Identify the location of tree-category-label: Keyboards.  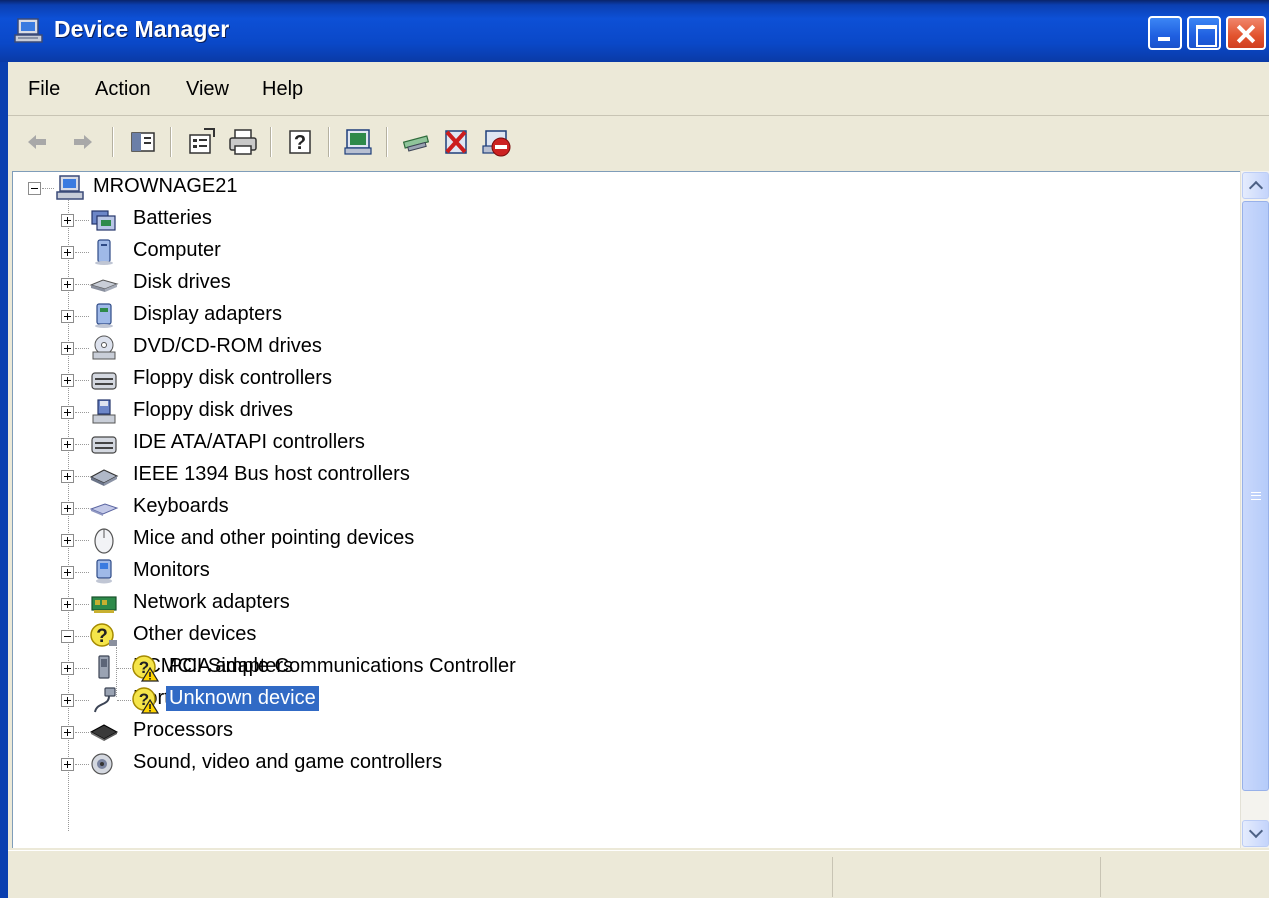
(181, 506).